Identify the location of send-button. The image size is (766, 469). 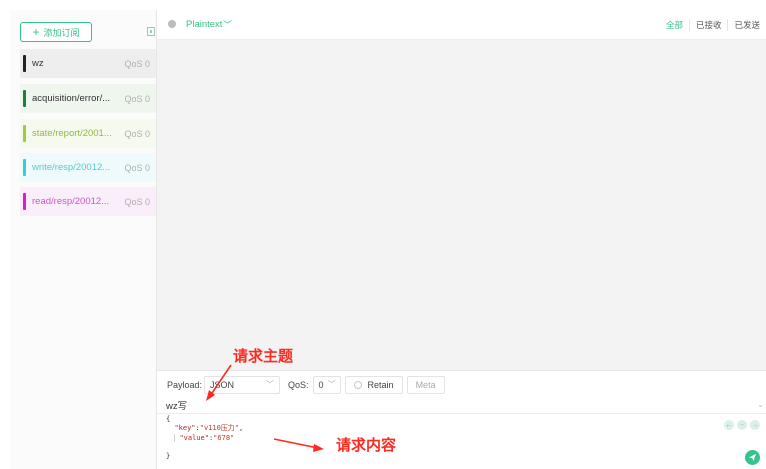
(752, 457).